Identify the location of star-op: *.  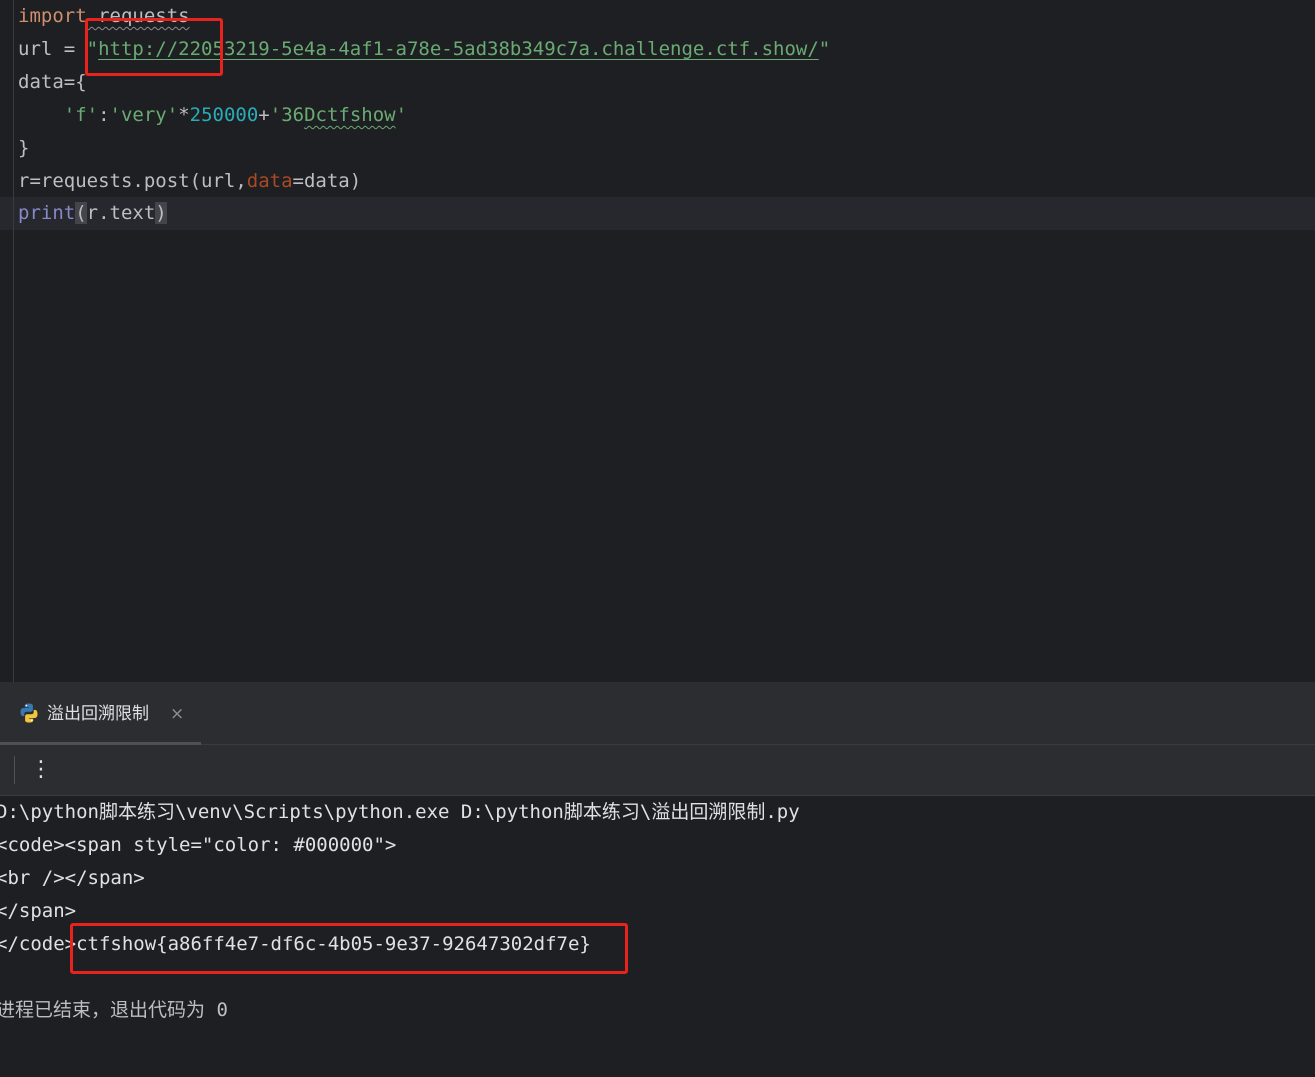
(184, 115).